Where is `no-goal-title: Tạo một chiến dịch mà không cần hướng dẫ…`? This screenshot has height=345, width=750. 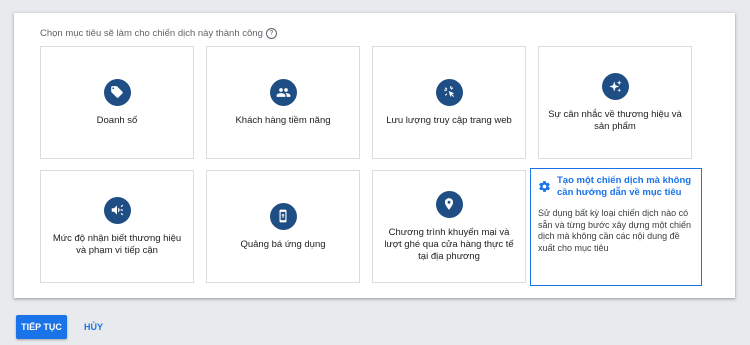 no-goal-title: Tạo một chiến dịch mà không cần hướng dẫ… is located at coordinates (624, 186).